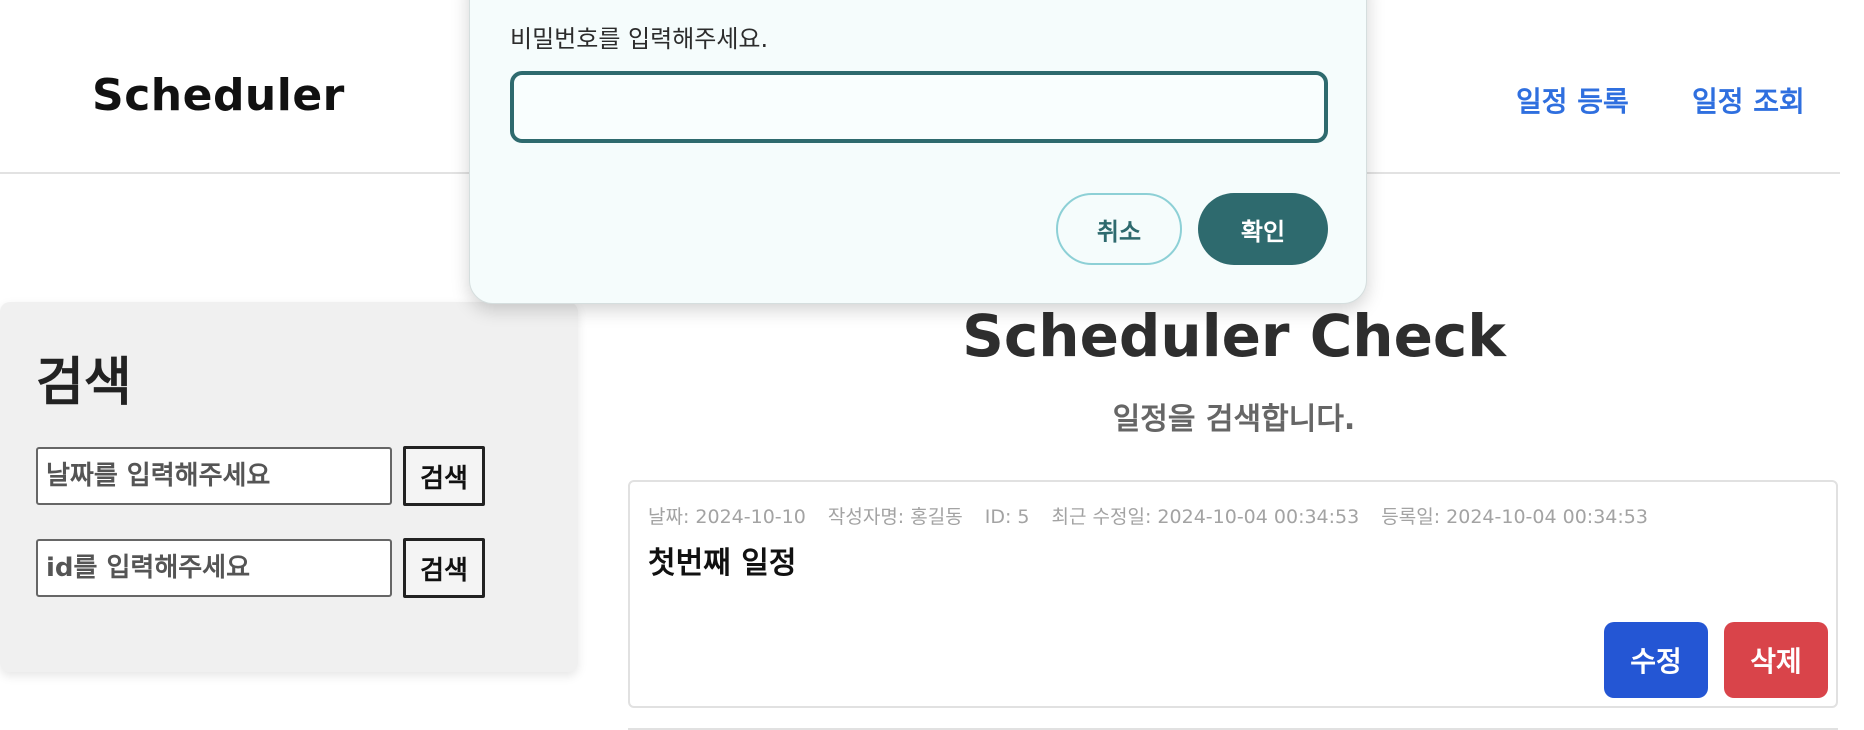  Describe the element at coordinates (895, 517) in the screenshot. I see `schedule-author: 작성자명: 홍길동` at that location.